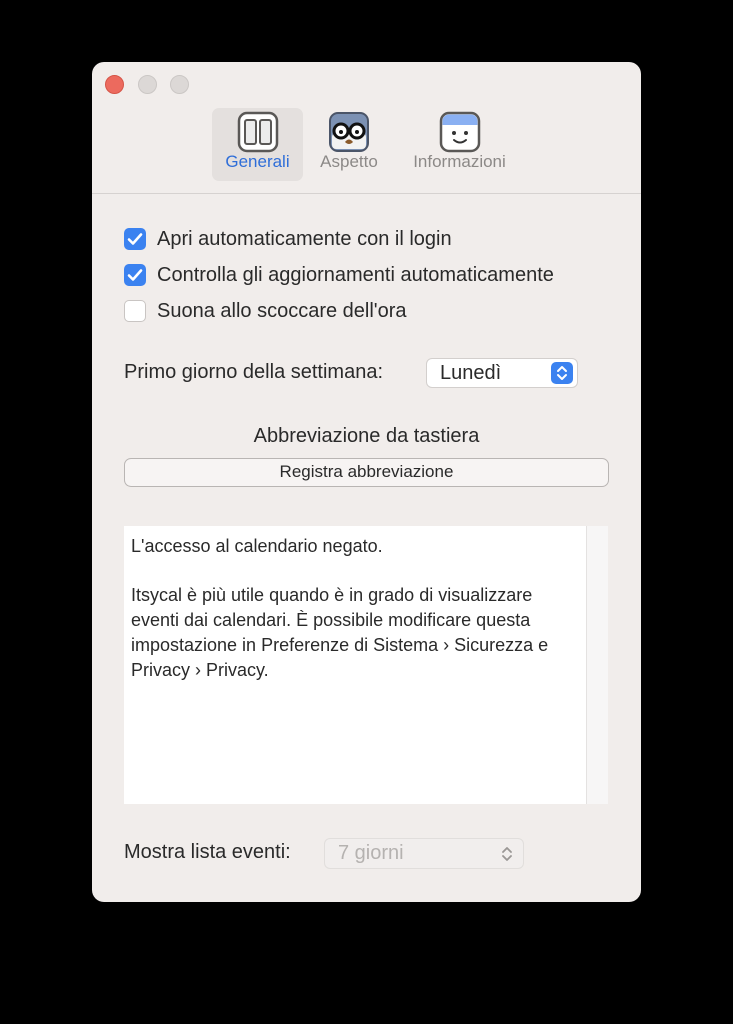 The image size is (733, 1024). What do you see at coordinates (459, 161) in the screenshot?
I see `tab-info-label: Informazioni` at bounding box center [459, 161].